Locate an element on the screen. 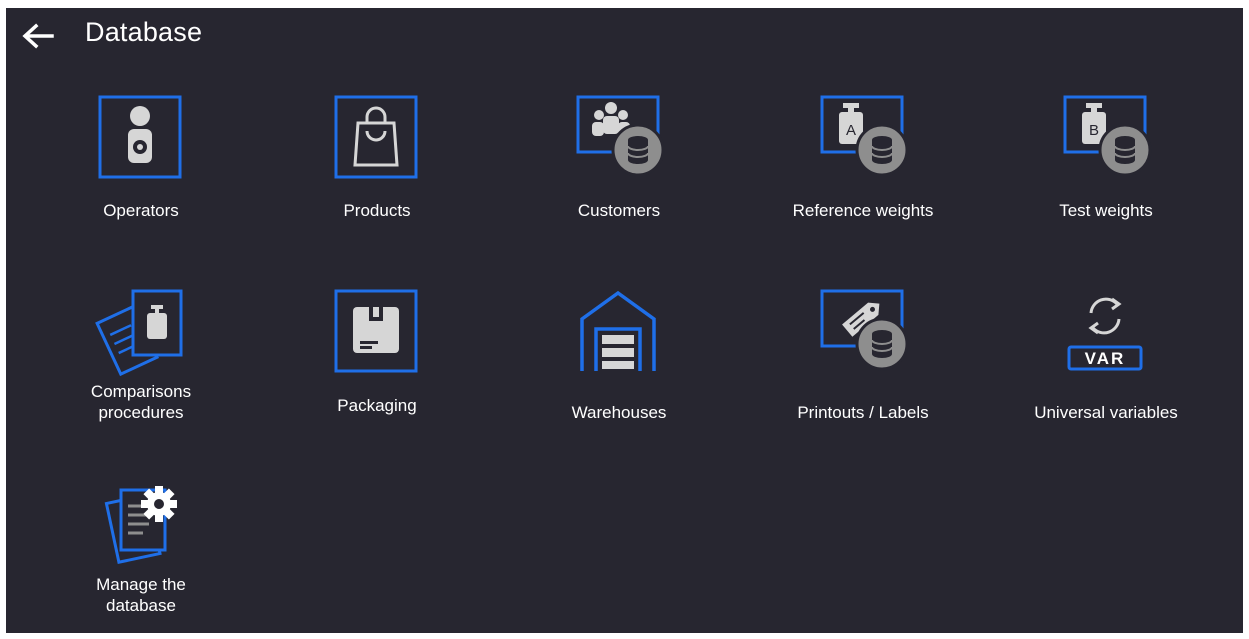 Image resolution: width=1249 pixels, height=639 pixels. top-bar: Database is located at coordinates (624, 36).